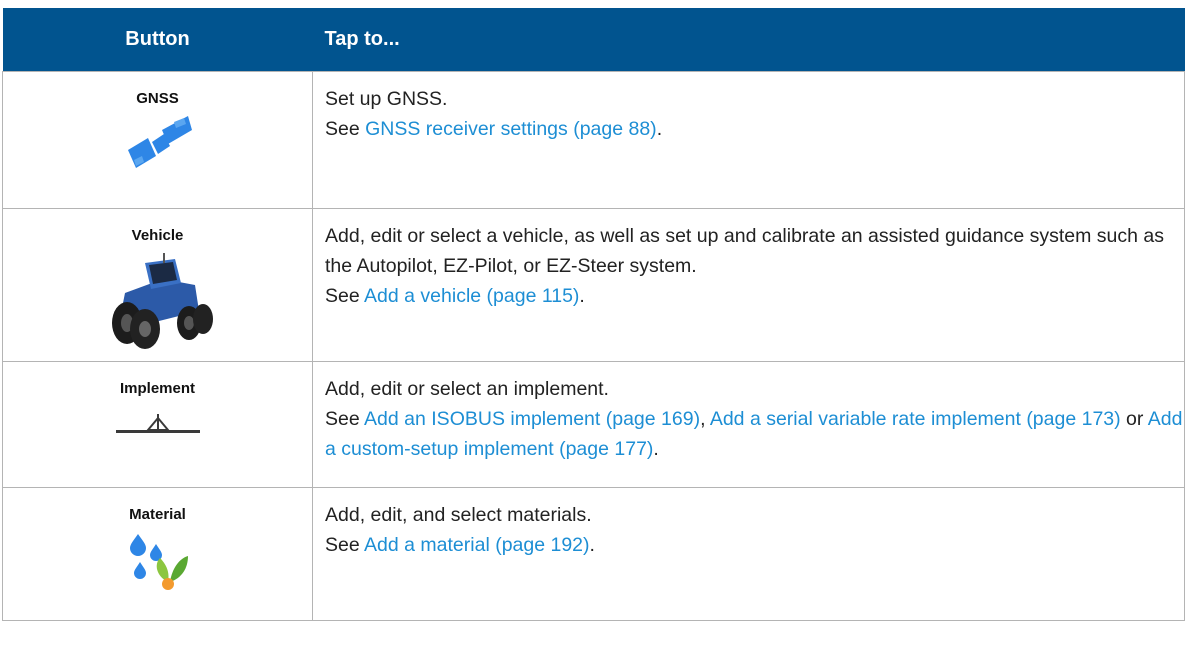  What do you see at coordinates (476, 545) in the screenshot?
I see `link-add-a-material: Add a material (page 192)` at bounding box center [476, 545].